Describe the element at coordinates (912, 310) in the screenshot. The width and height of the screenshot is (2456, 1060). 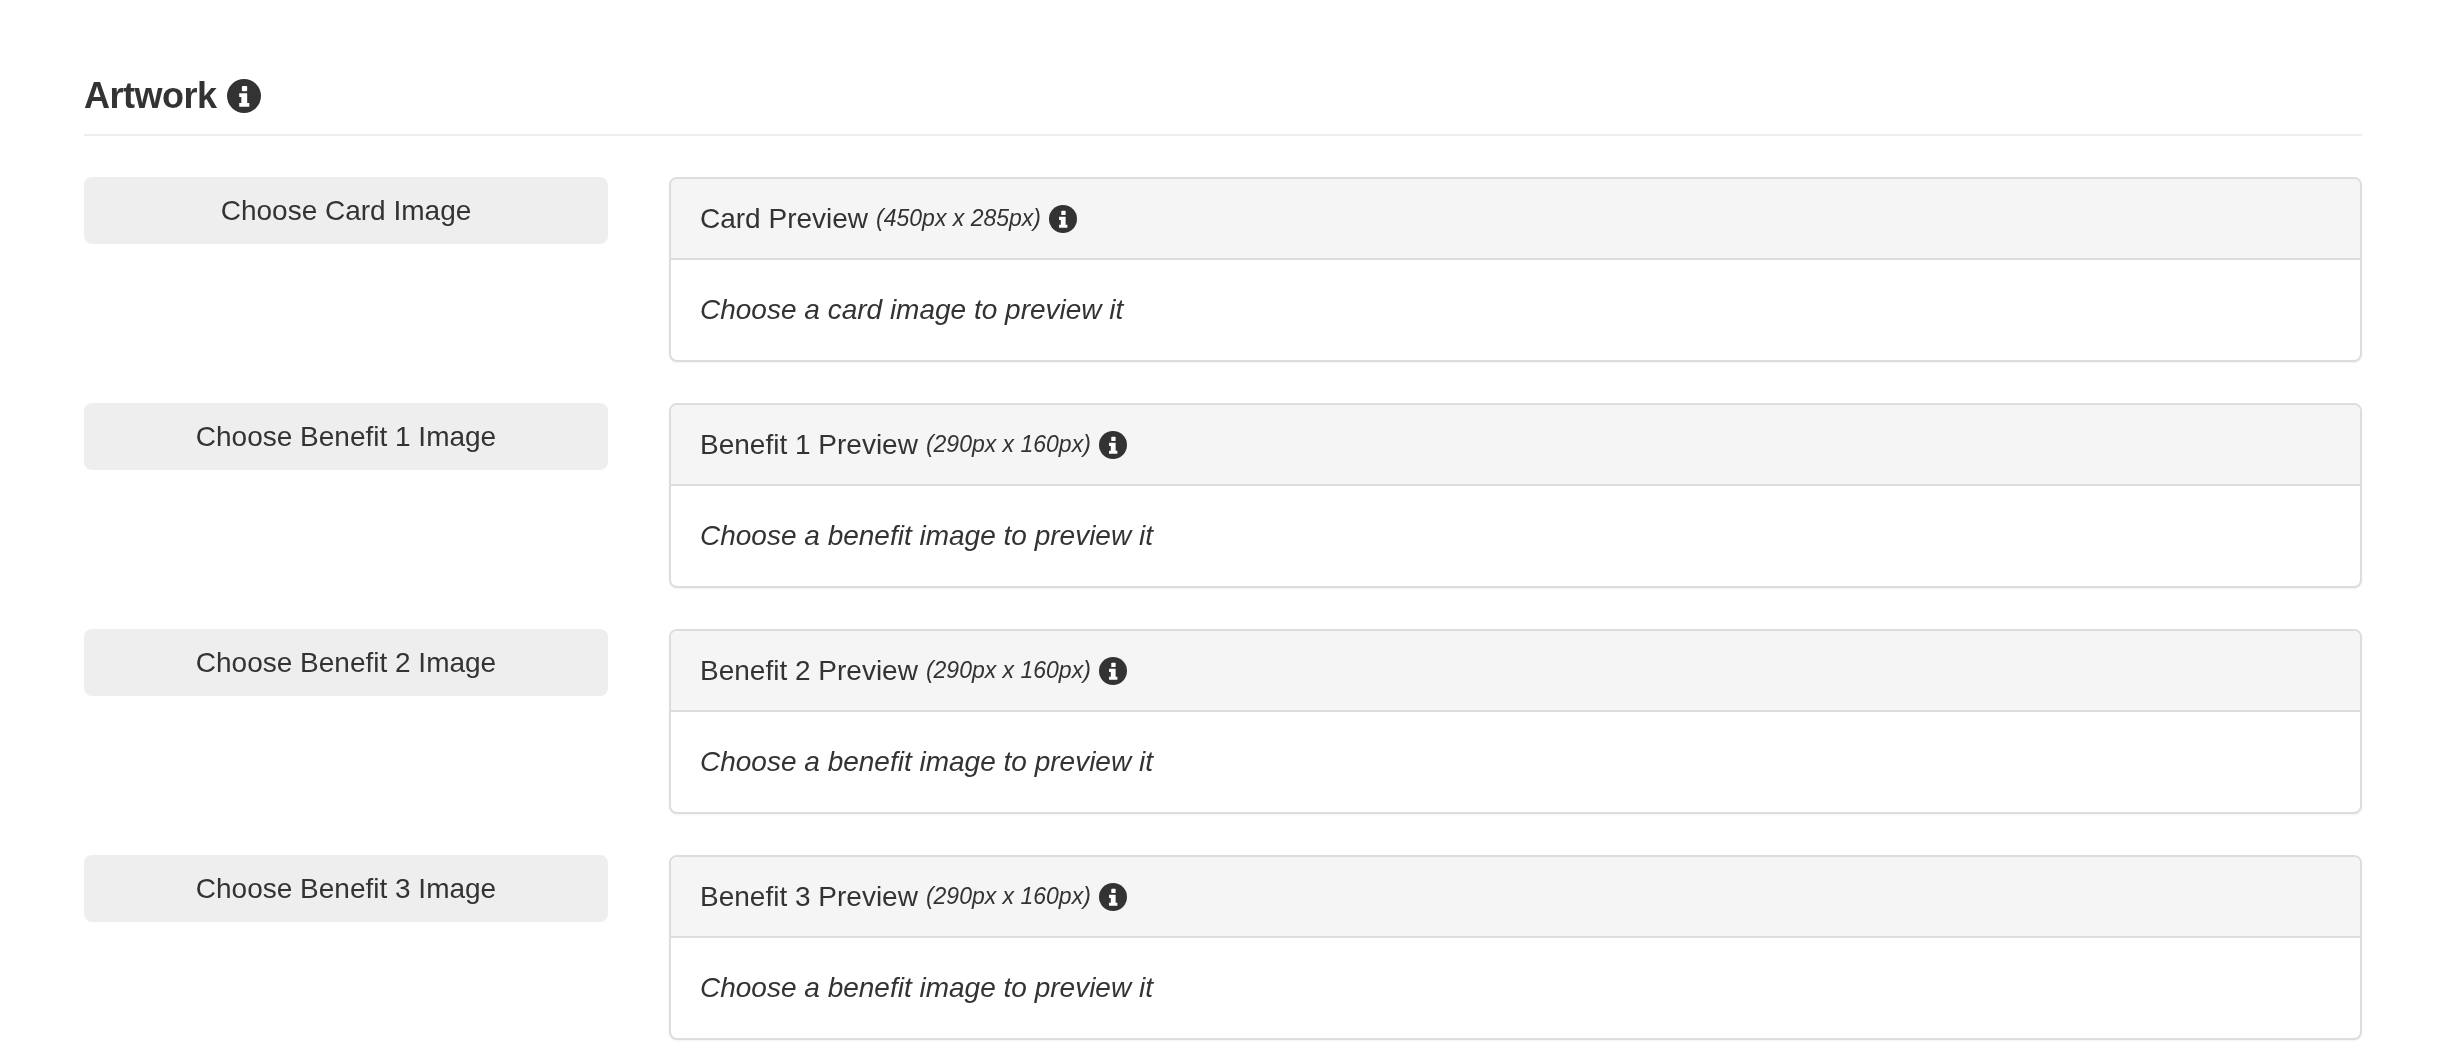
I see `preview-placeholder-text: Choose a card image to preview it` at that location.